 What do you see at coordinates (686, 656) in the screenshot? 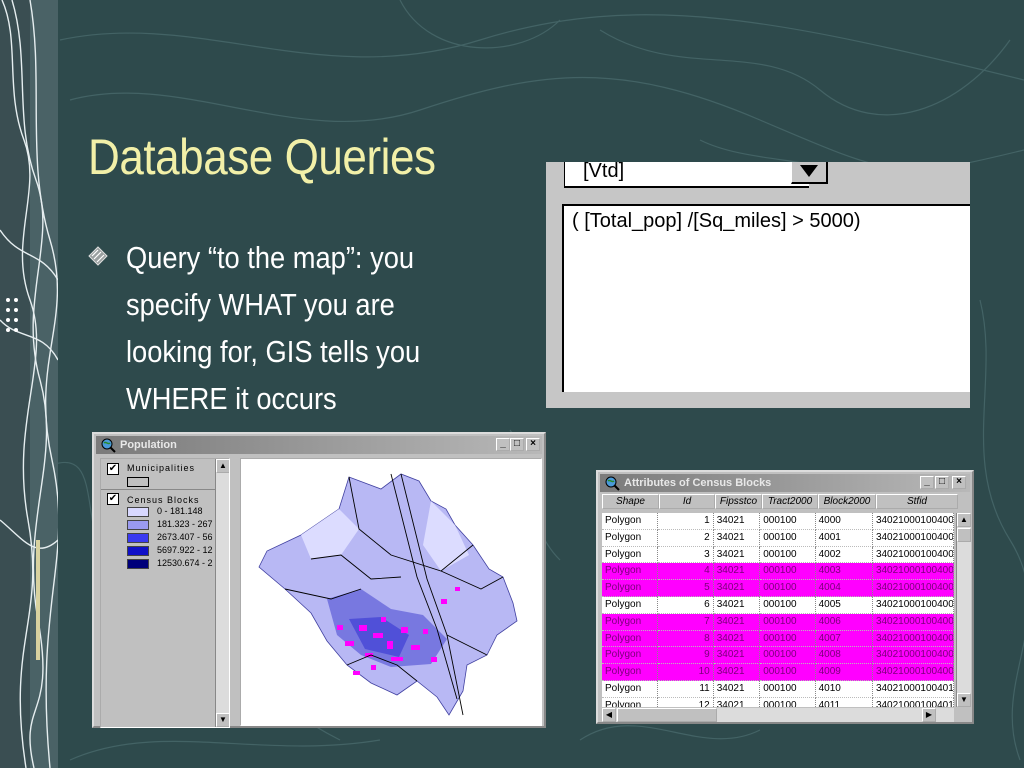
I see `cell-id: 9` at bounding box center [686, 656].